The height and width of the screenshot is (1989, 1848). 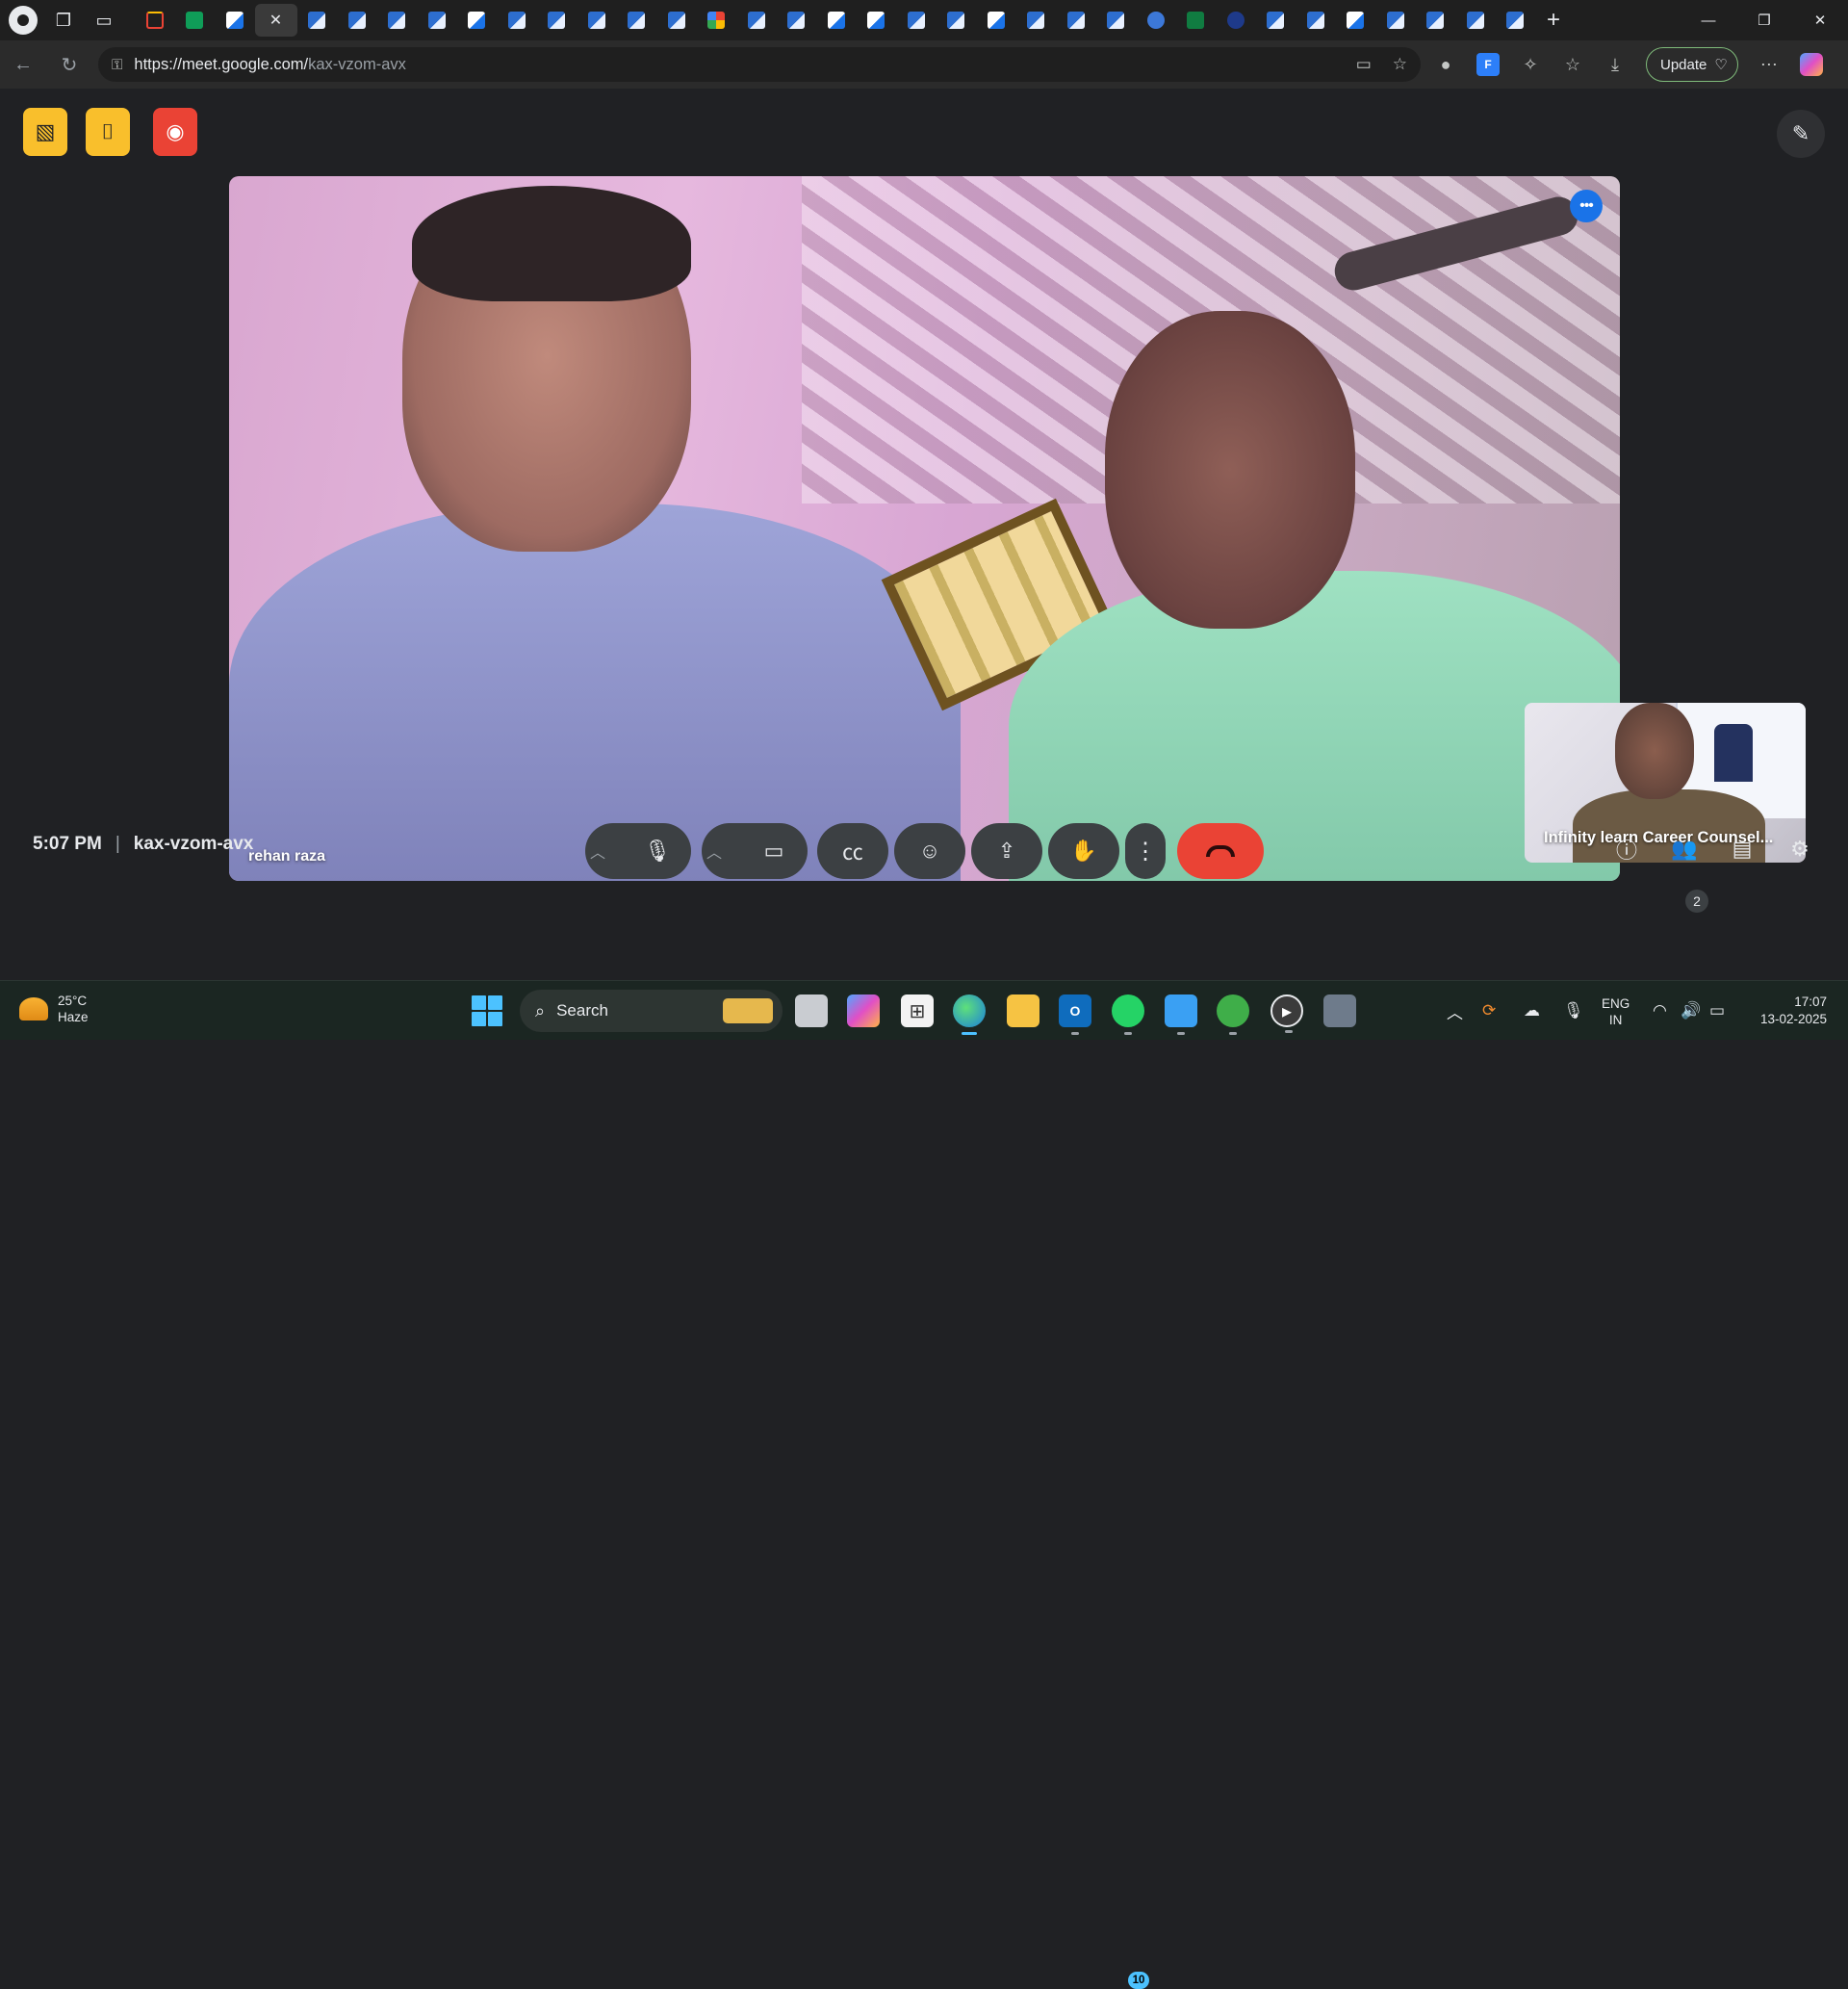 I want to click on tab-excel, so click(x=1196, y=21).